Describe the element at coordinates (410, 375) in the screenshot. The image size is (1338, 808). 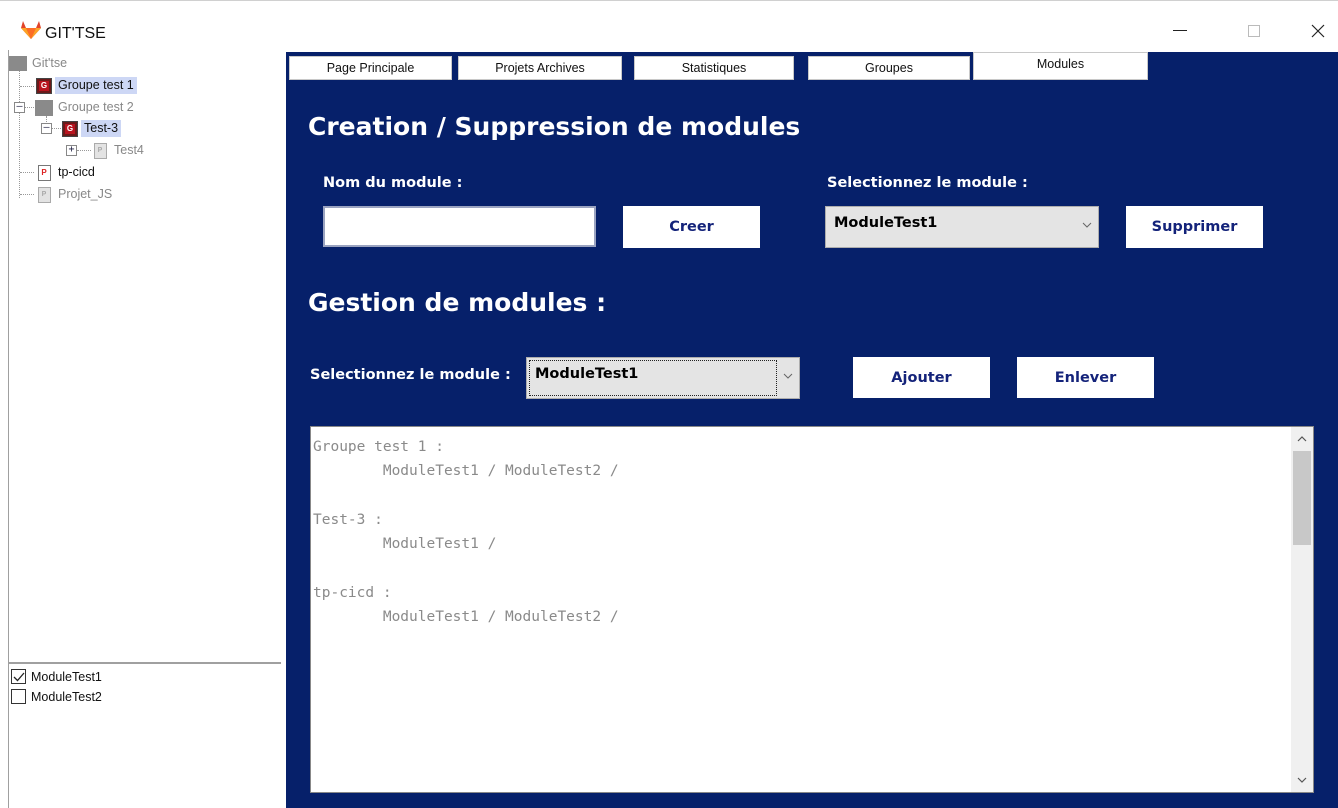
I see `gestion-select-label: Selectionnez le module :` at that location.